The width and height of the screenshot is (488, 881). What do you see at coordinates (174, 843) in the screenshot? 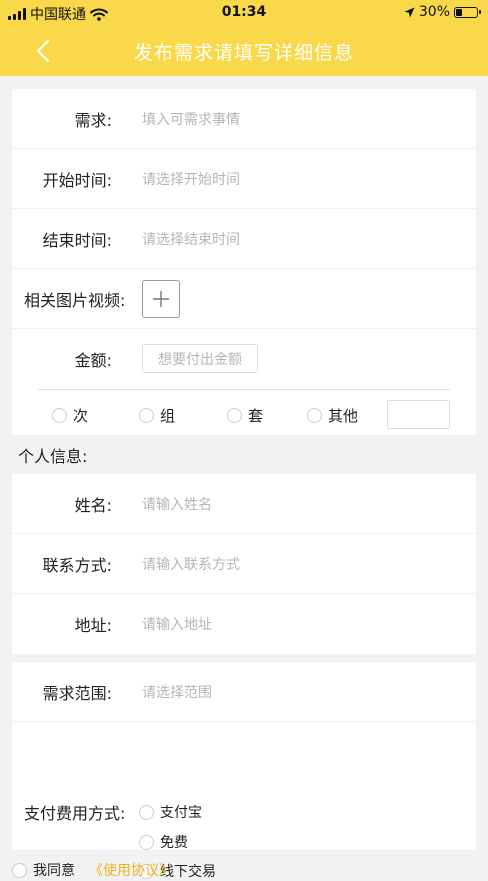
I see `payment-option-label: 免费` at bounding box center [174, 843].